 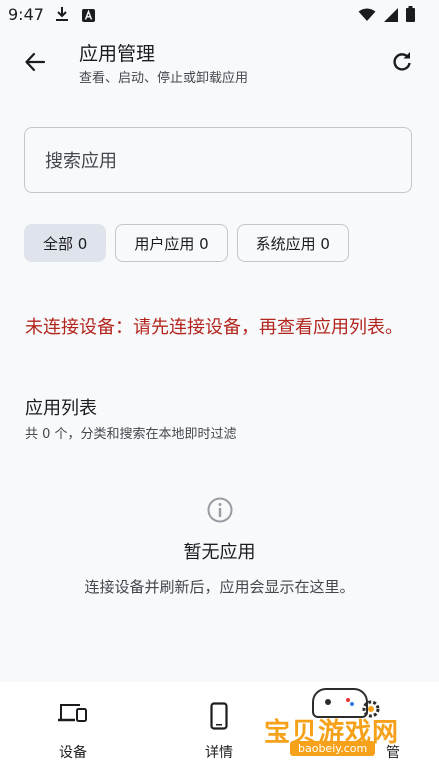 I want to click on empty-state-description: 连接设备并刷新后，应用会显示在这里。, so click(x=219, y=587).